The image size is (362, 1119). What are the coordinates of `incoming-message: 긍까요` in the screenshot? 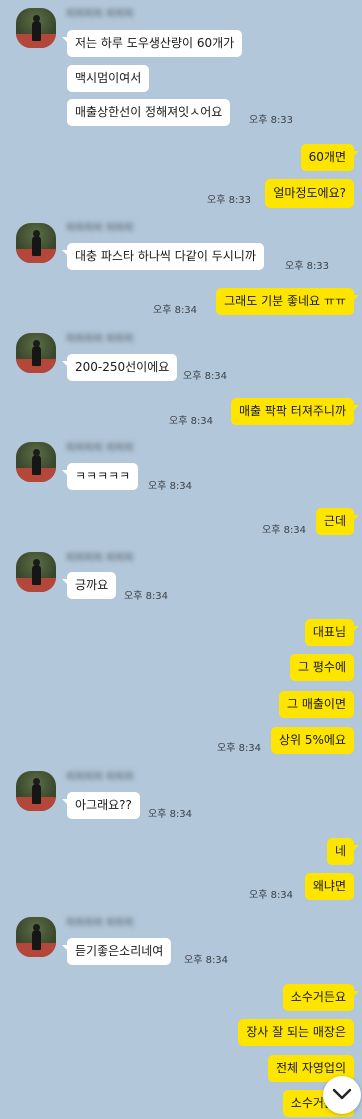 It's located at (89, 585).